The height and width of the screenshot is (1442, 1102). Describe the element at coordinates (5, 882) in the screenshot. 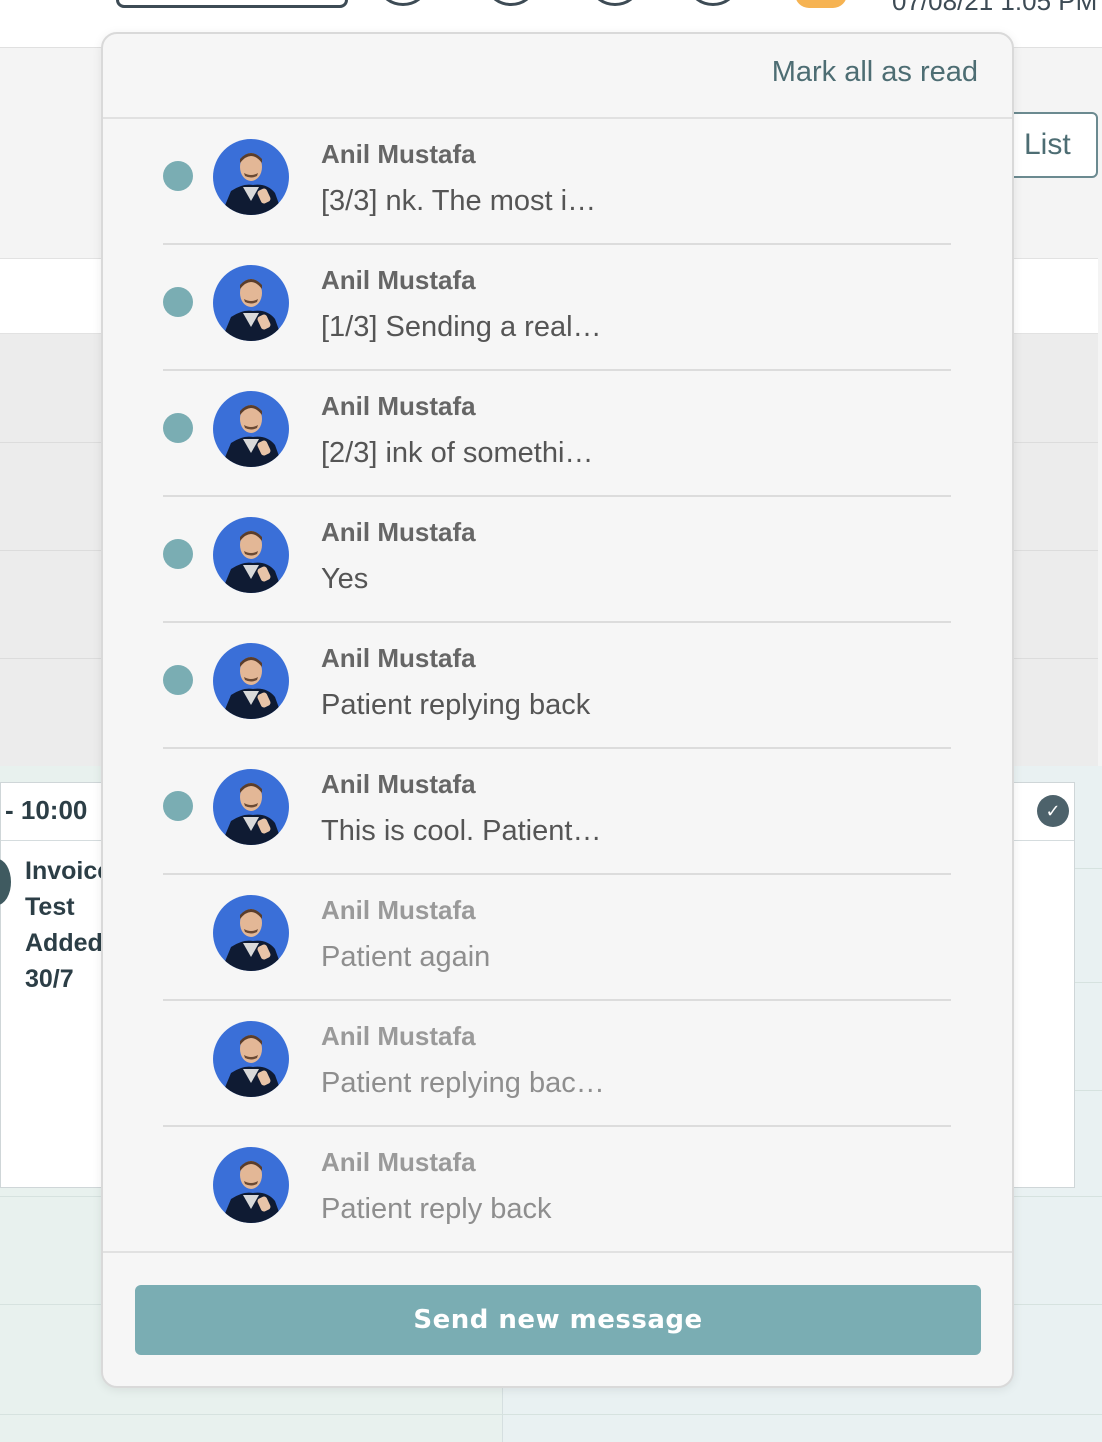

I see `patient-avatar` at that location.